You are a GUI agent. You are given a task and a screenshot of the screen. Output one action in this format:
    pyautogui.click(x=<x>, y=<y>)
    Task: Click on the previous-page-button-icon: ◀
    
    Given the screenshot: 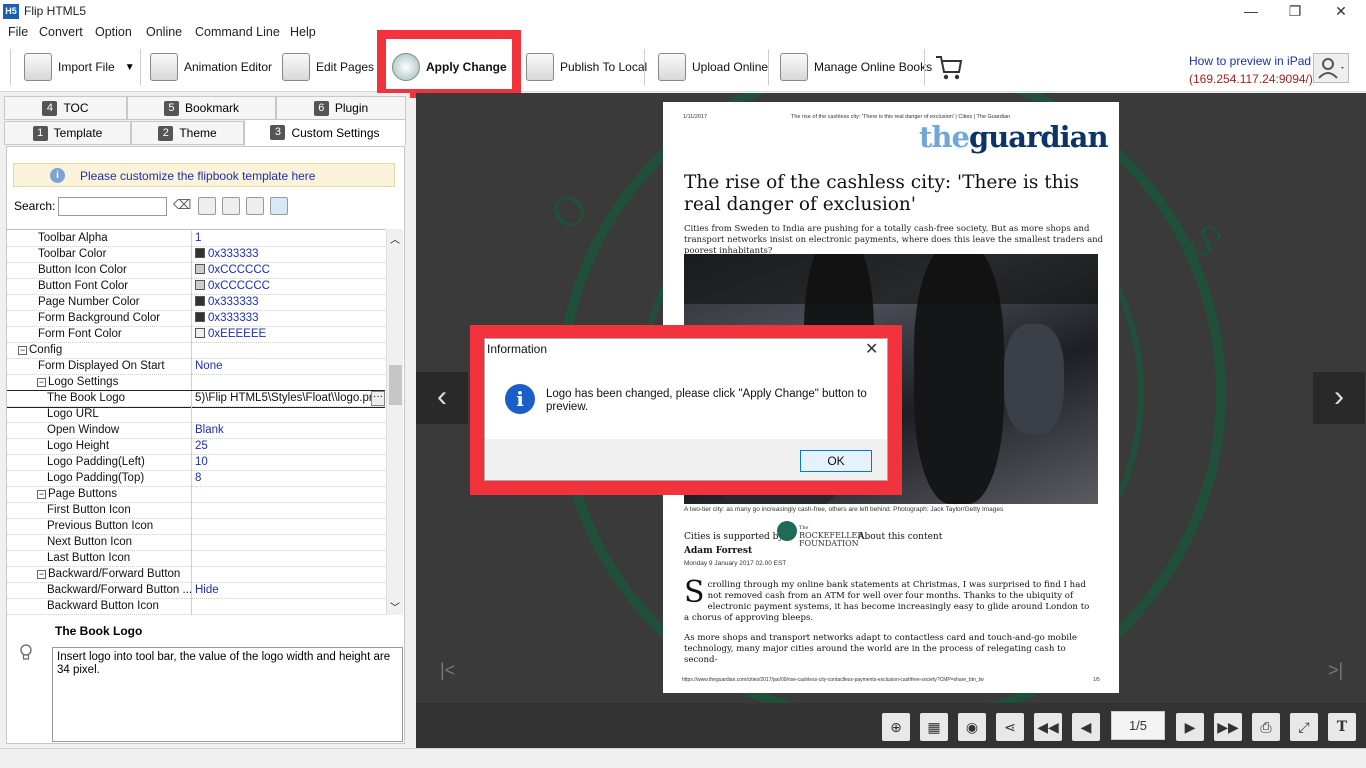 What is the action you would take?
    pyautogui.click(x=1086, y=727)
    